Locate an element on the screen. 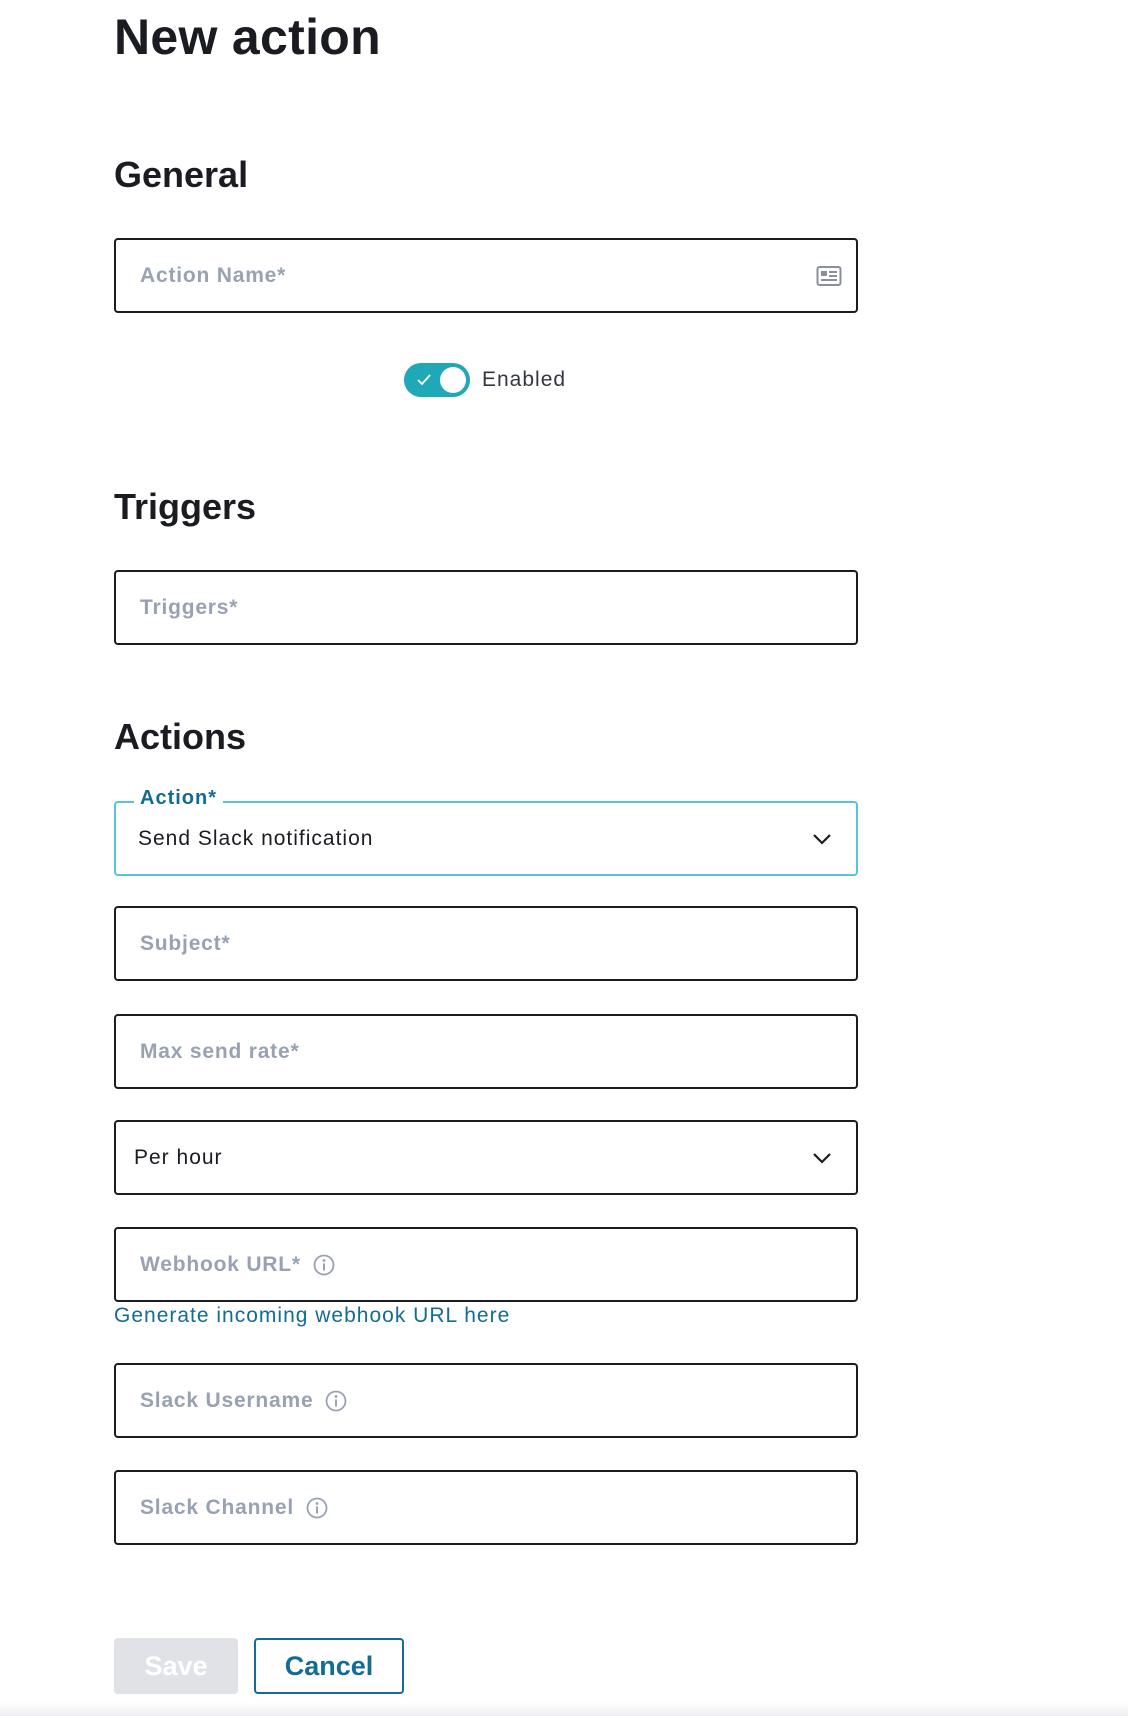 The height and width of the screenshot is (1716, 1128). page-title: New action is located at coordinates (247, 37).